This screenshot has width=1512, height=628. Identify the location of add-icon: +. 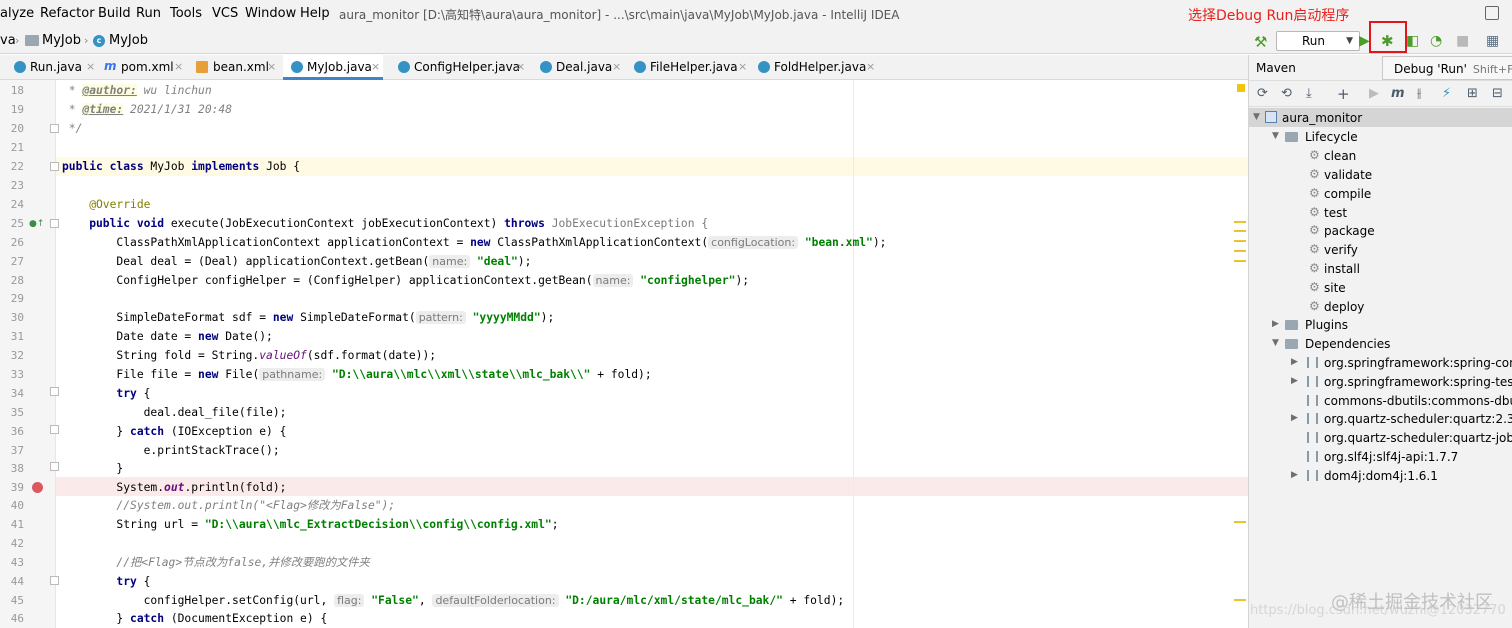
(1343, 94).